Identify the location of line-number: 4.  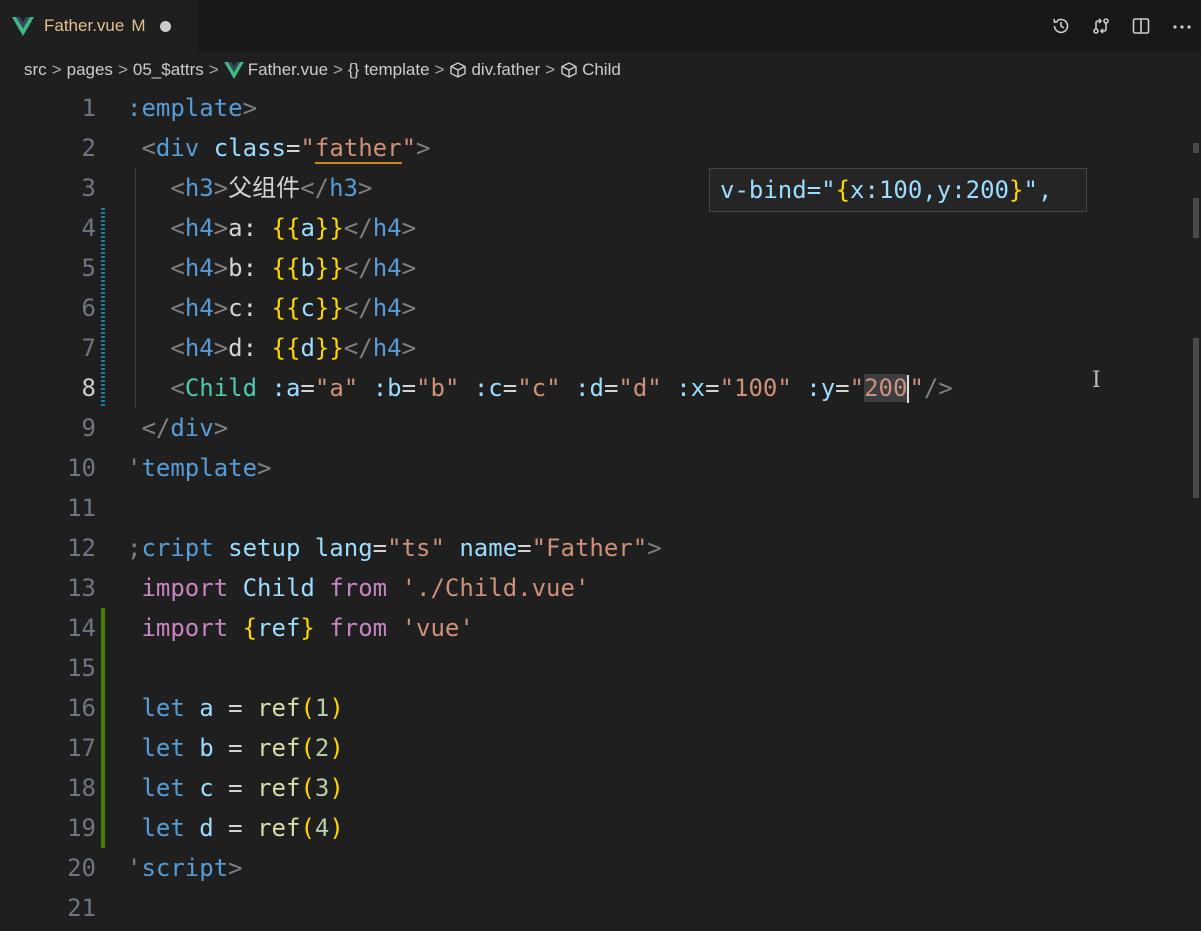
(88, 228).